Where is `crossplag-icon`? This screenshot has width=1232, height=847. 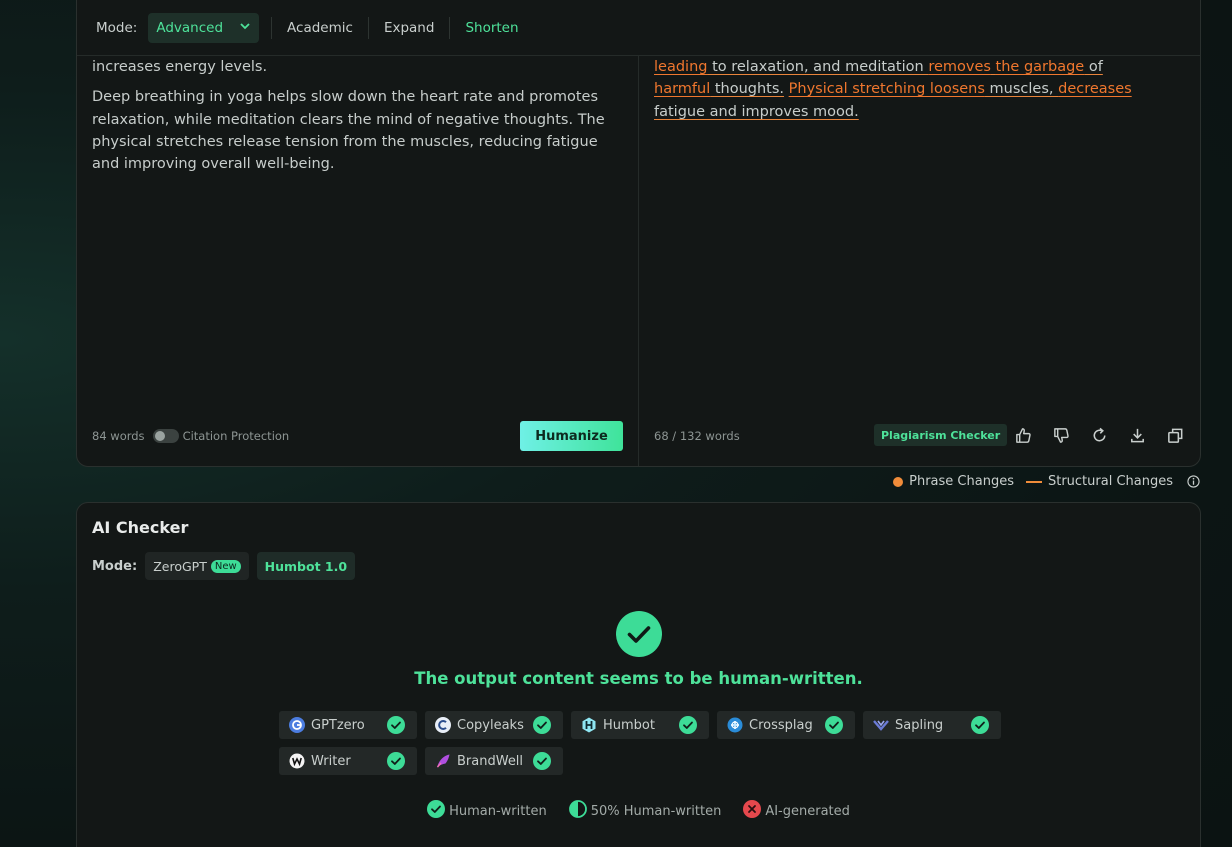 crossplag-icon is located at coordinates (735, 725).